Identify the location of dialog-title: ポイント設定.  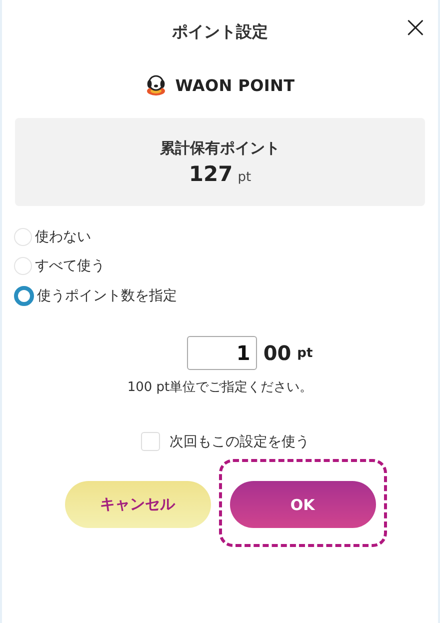
(220, 31).